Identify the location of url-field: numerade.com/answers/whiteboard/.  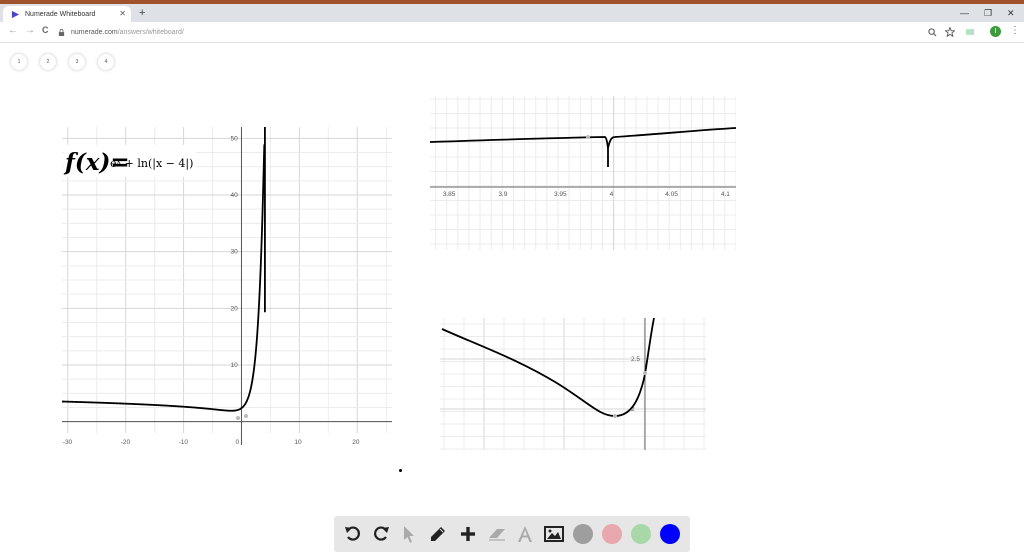
(508, 32).